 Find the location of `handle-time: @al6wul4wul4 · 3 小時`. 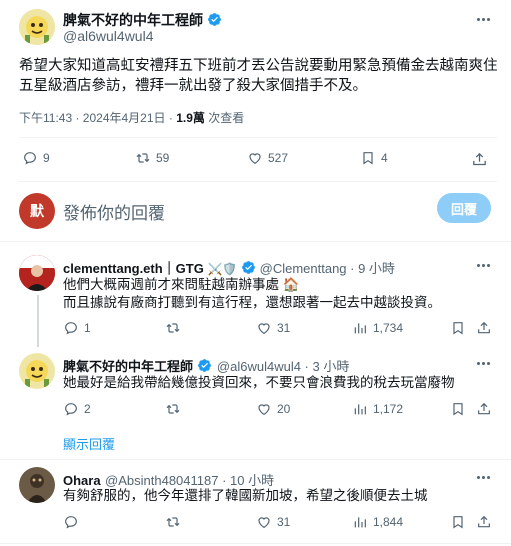

handle-time: @al6wul4wul4 · 3 小時 is located at coordinates (283, 366).